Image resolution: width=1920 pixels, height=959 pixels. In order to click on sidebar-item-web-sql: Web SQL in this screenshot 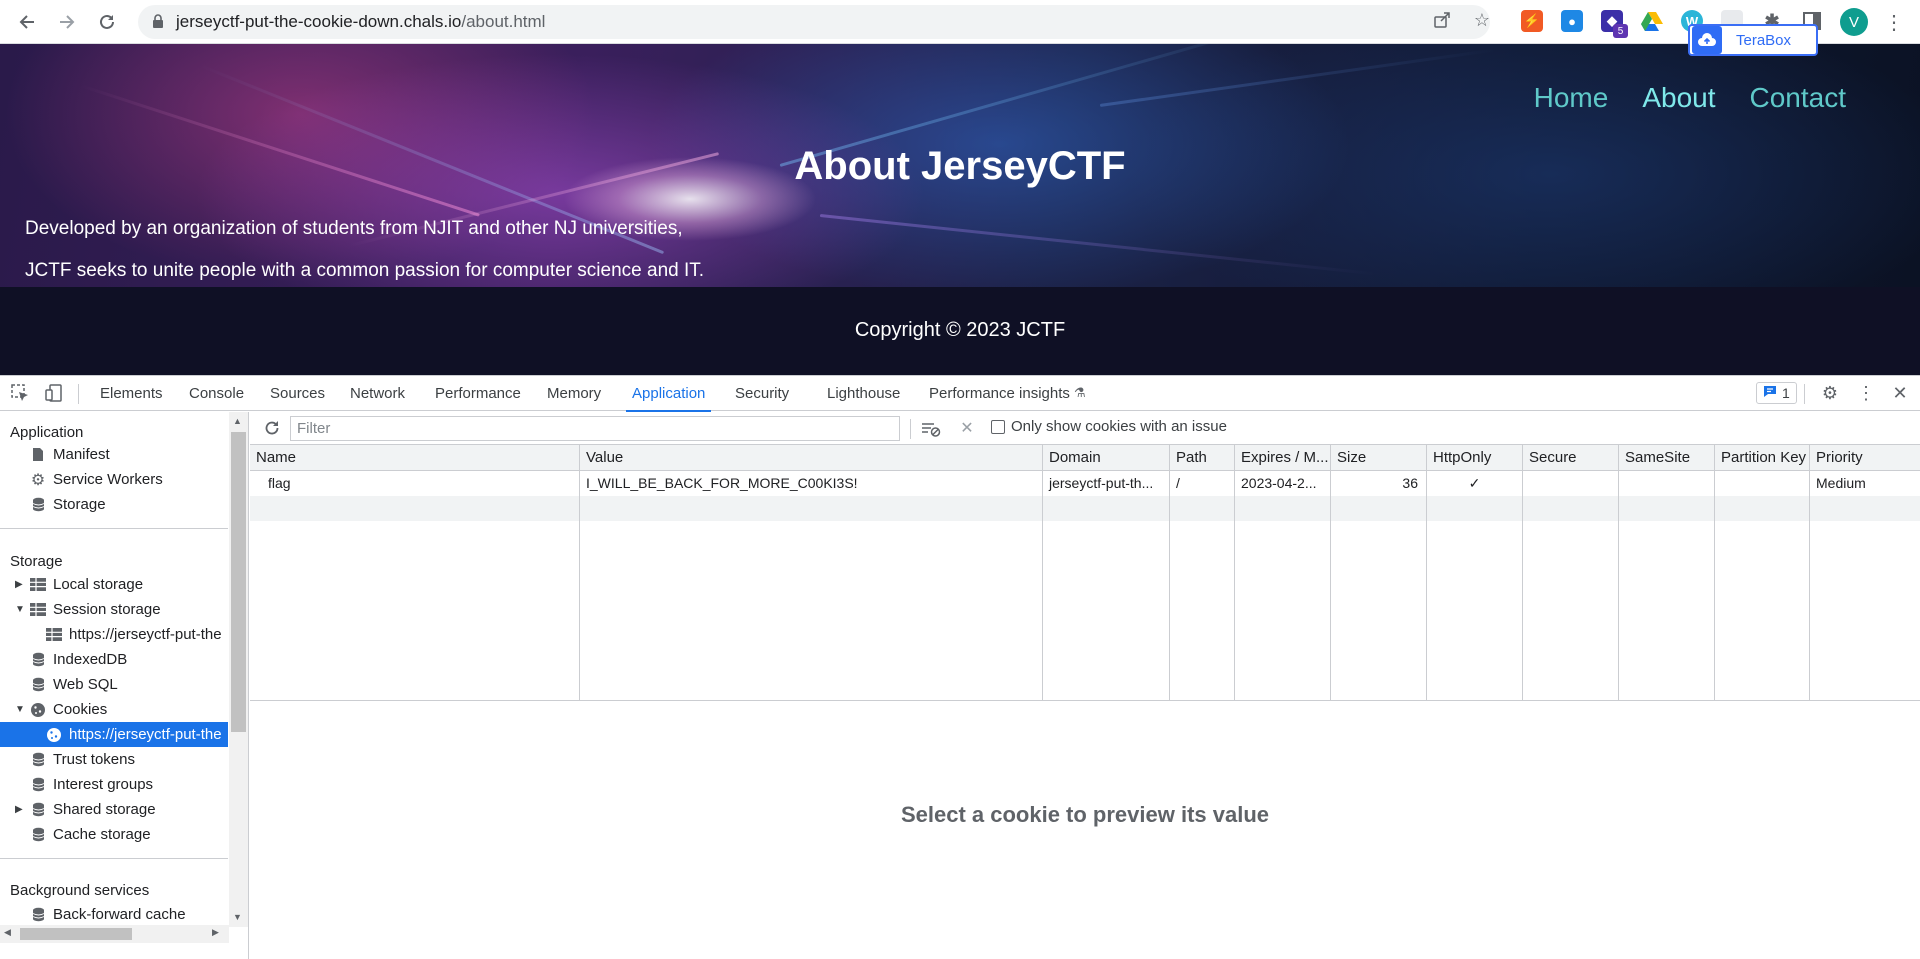, I will do `click(114, 684)`.